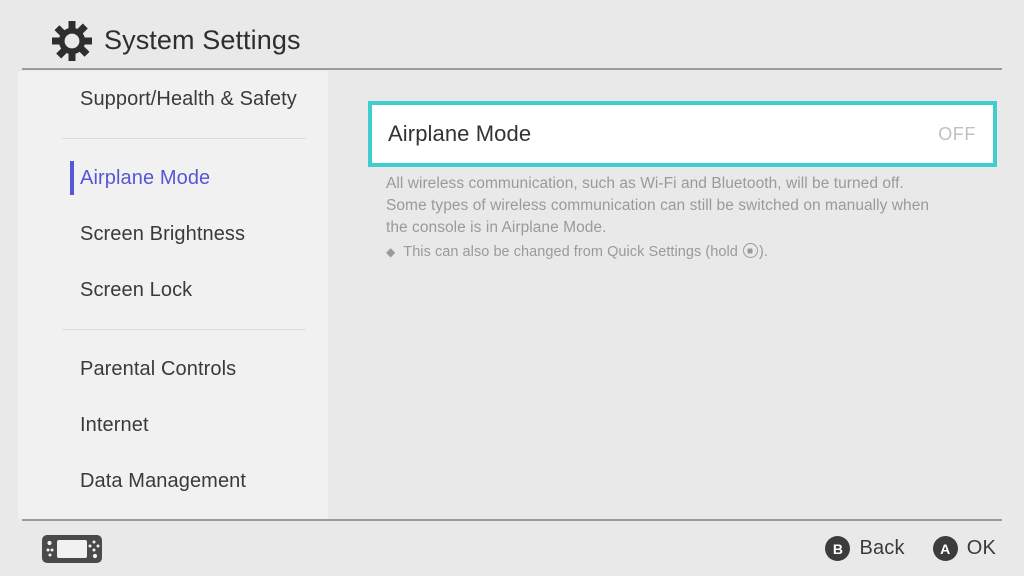 Image resolution: width=1024 pixels, height=576 pixels. What do you see at coordinates (163, 480) in the screenshot?
I see `sidebar-item-label: Data Management` at bounding box center [163, 480].